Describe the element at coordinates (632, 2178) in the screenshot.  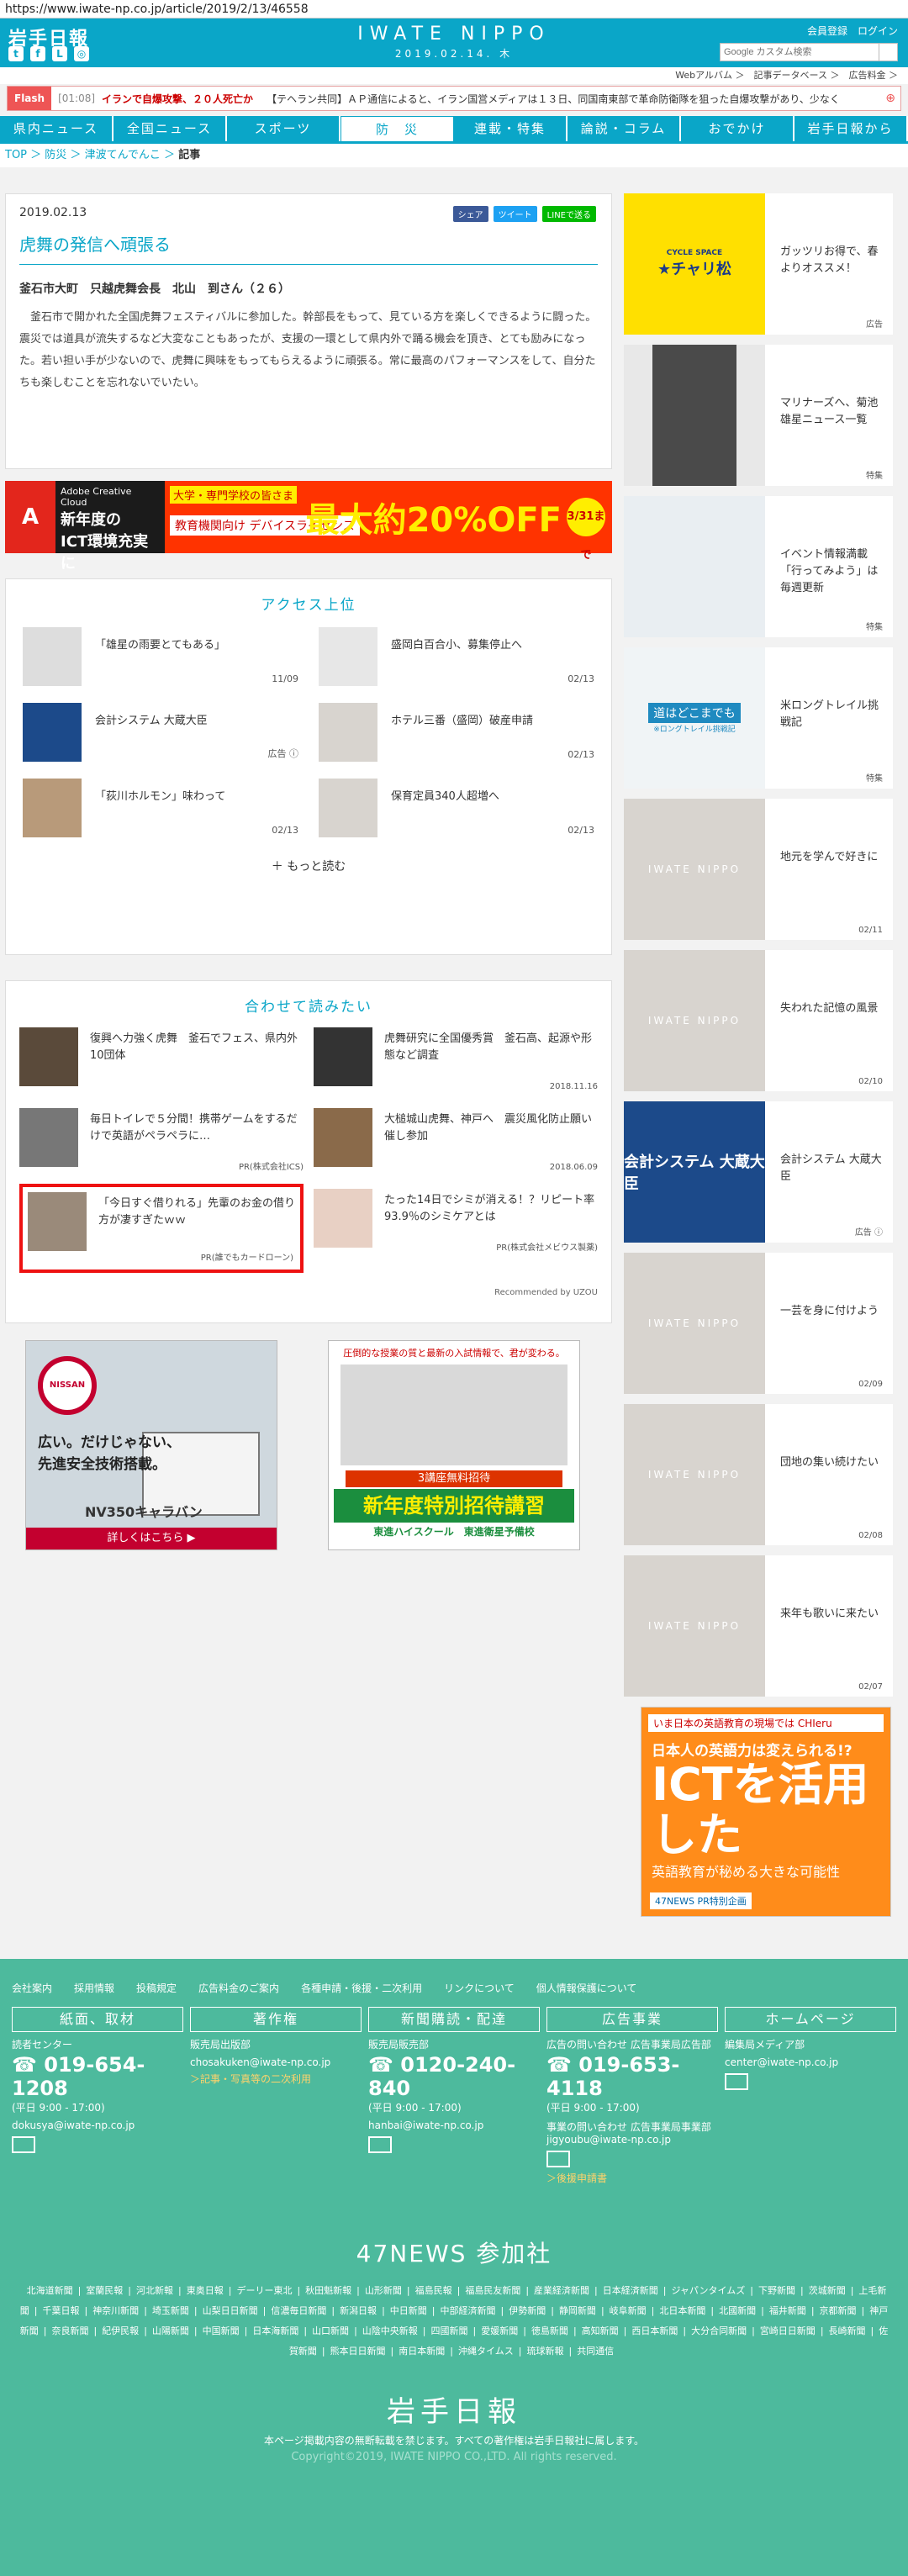
I see `sponsorship-link: ＞後援申請書` at that location.